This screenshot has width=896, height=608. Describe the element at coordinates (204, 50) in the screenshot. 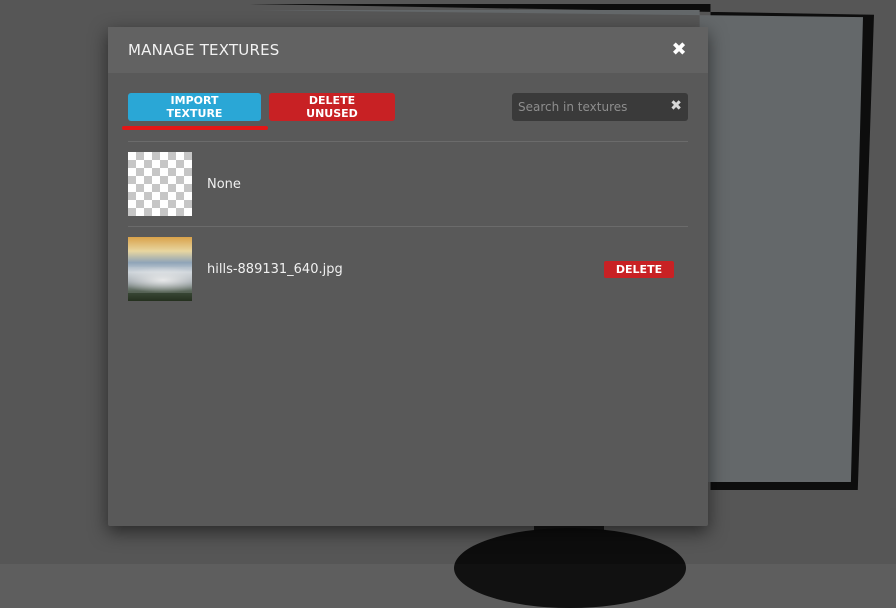

I see `dialog-title: MANAGE TEXTURES` at that location.